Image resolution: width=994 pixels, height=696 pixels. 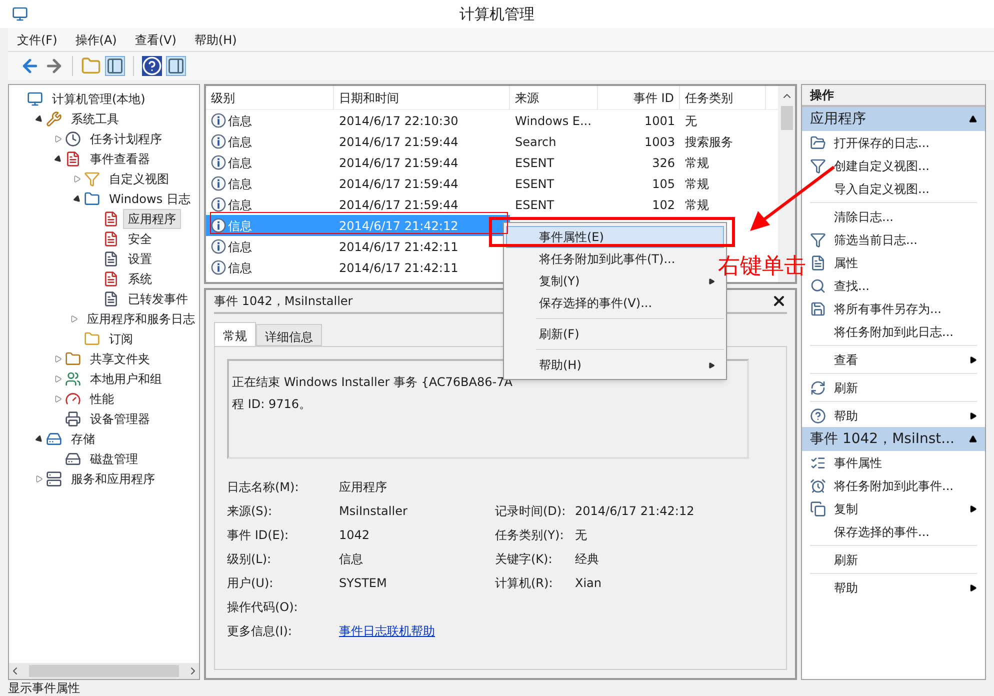 I want to click on event-row: 信息 2014/6/17 21:59:44 ESENT 105 常规, so click(x=492, y=183).